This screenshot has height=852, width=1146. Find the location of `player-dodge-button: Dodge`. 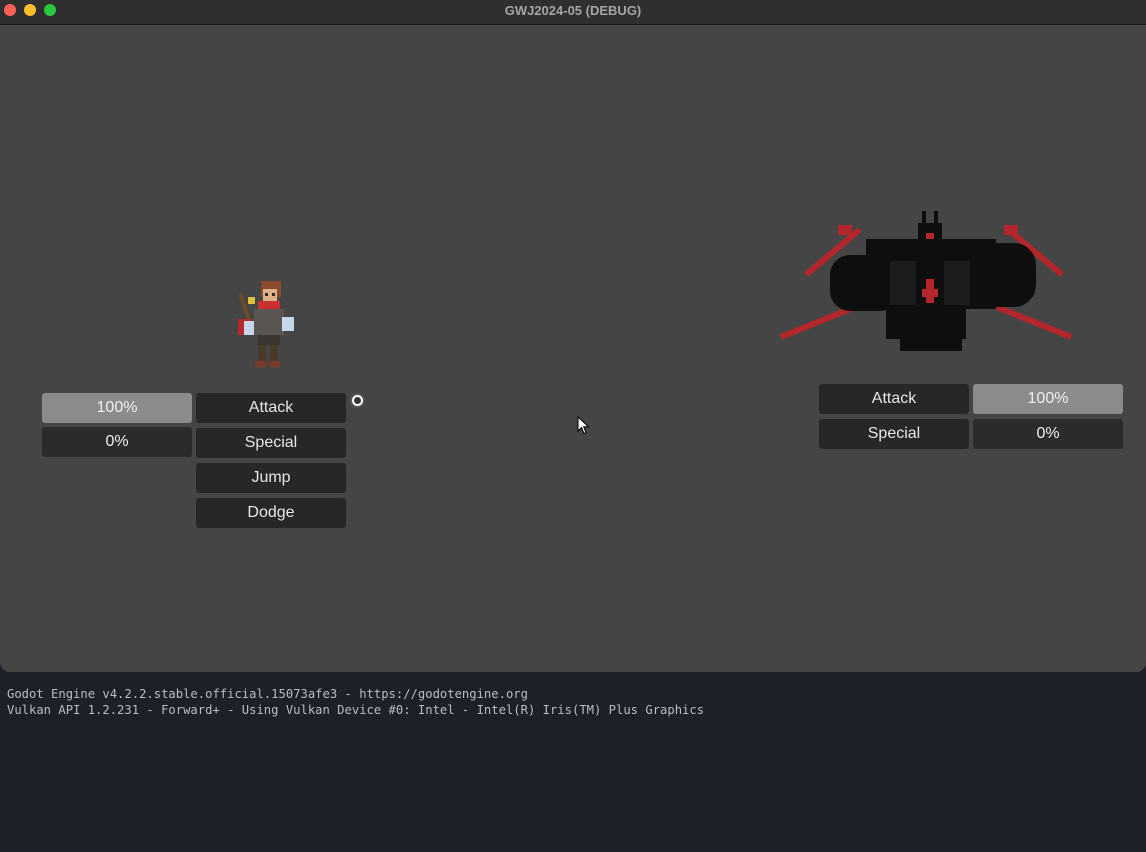

player-dodge-button: Dodge is located at coordinates (271, 513).